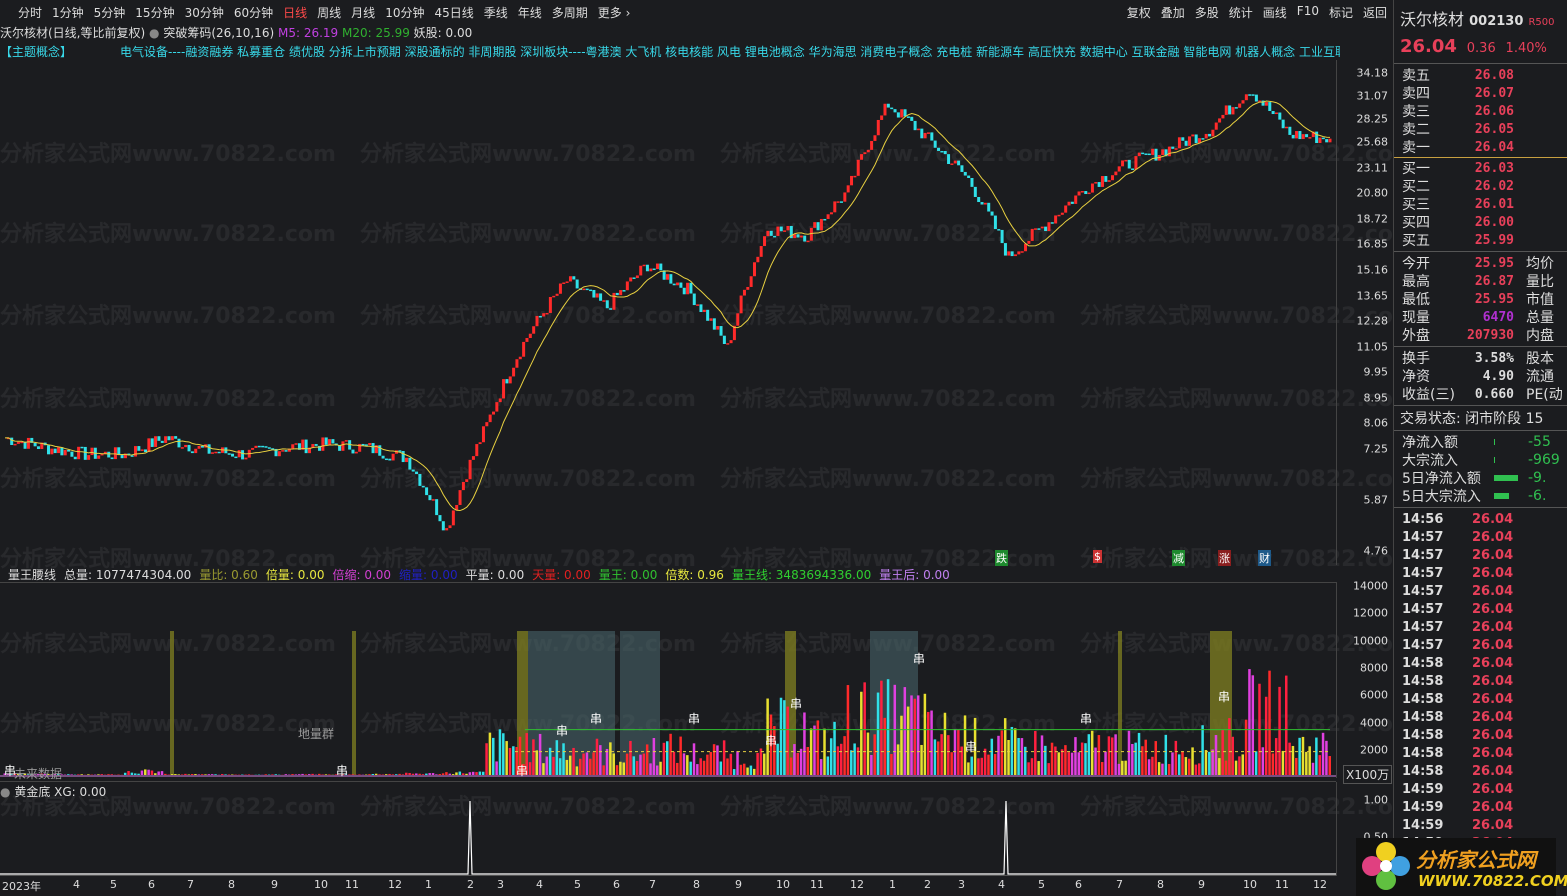  Describe the element at coordinates (1494, 204) in the screenshot. I see `row-value: 26.01` at that location.